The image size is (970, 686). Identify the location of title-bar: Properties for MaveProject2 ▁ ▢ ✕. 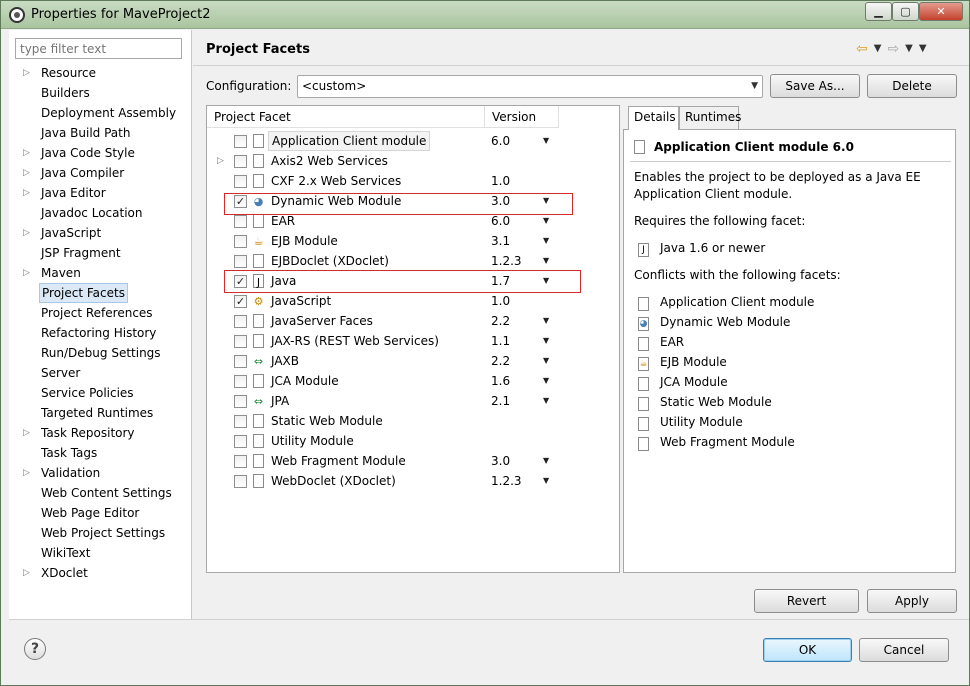
(485, 15).